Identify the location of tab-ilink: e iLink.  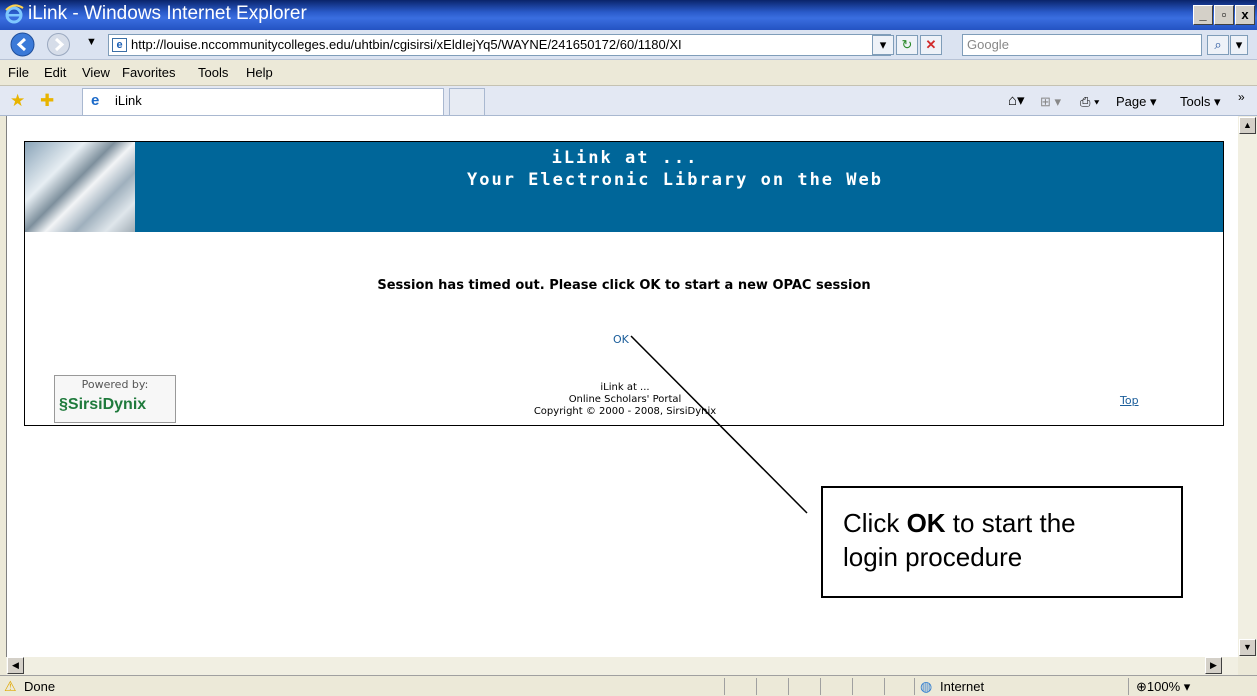
(263, 101).